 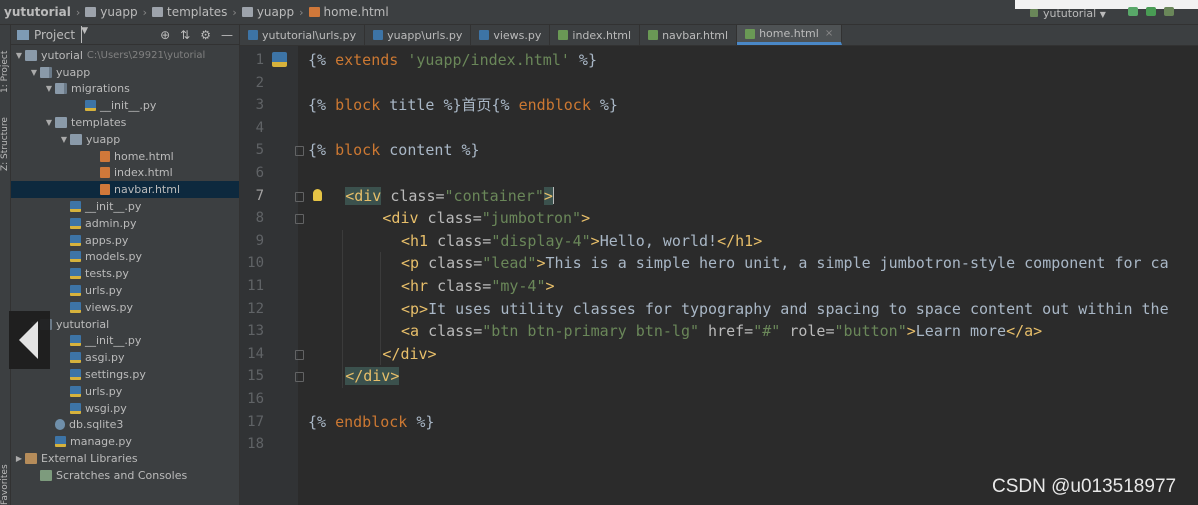 What do you see at coordinates (31, 459) in the screenshot?
I see `library-icon` at bounding box center [31, 459].